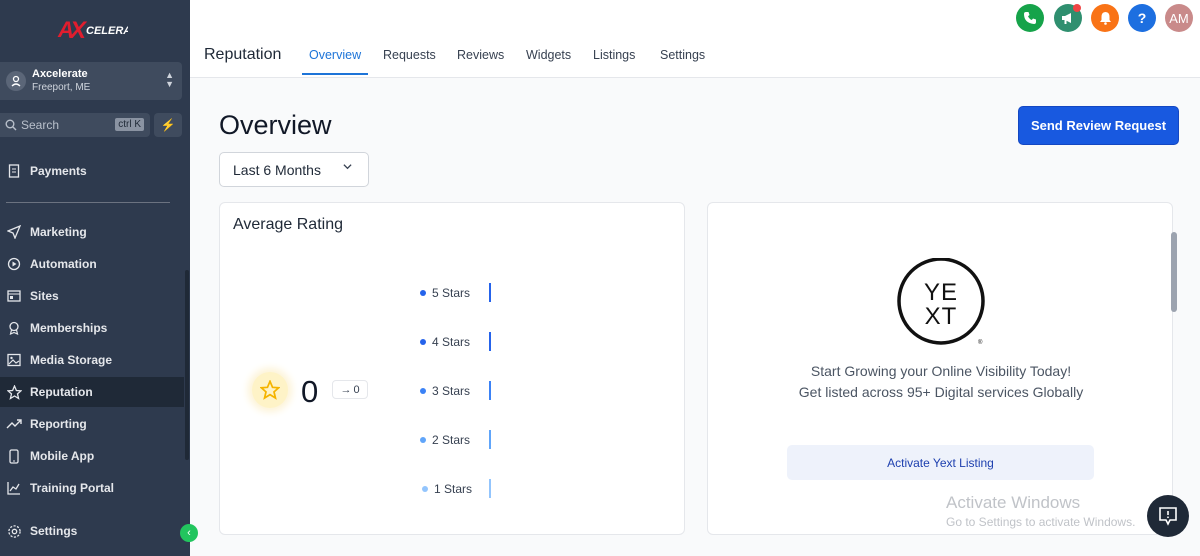 This screenshot has height=556, width=1200. What do you see at coordinates (941, 316) in the screenshot?
I see `svg-text: XT` at bounding box center [941, 316].